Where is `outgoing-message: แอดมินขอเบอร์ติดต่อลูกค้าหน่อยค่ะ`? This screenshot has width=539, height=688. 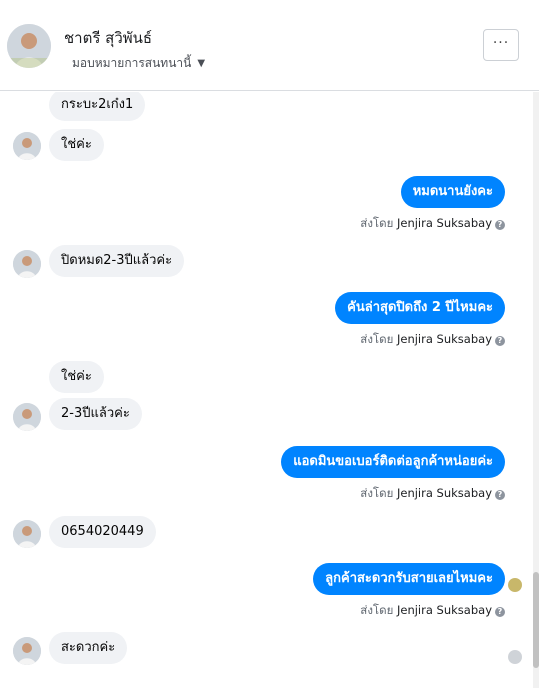 outgoing-message: แอดมินขอเบอร์ติดต่อลูกค้าหน่อยค่ะ is located at coordinates (393, 462).